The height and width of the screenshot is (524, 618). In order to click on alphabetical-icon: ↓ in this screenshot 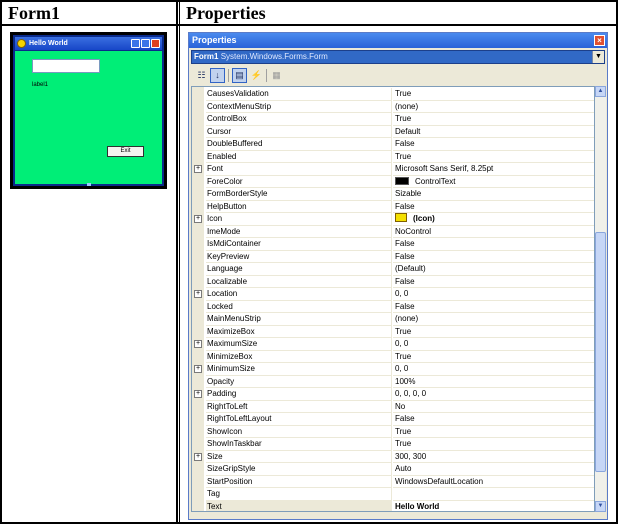, I will do `click(217, 75)`.